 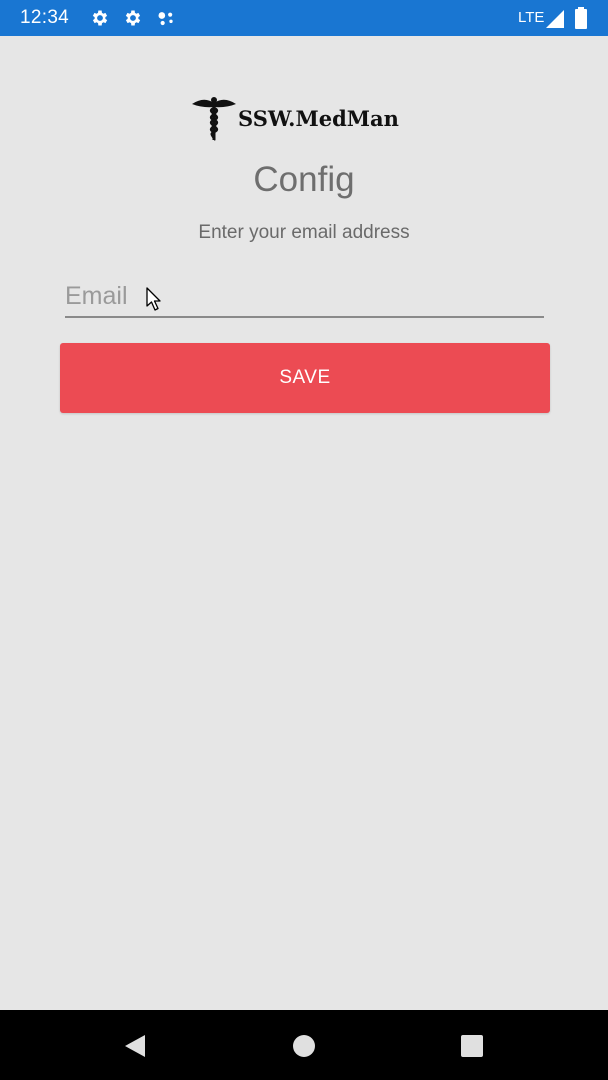 I want to click on app-logo: SSW.MedMan, so click(x=305, y=119).